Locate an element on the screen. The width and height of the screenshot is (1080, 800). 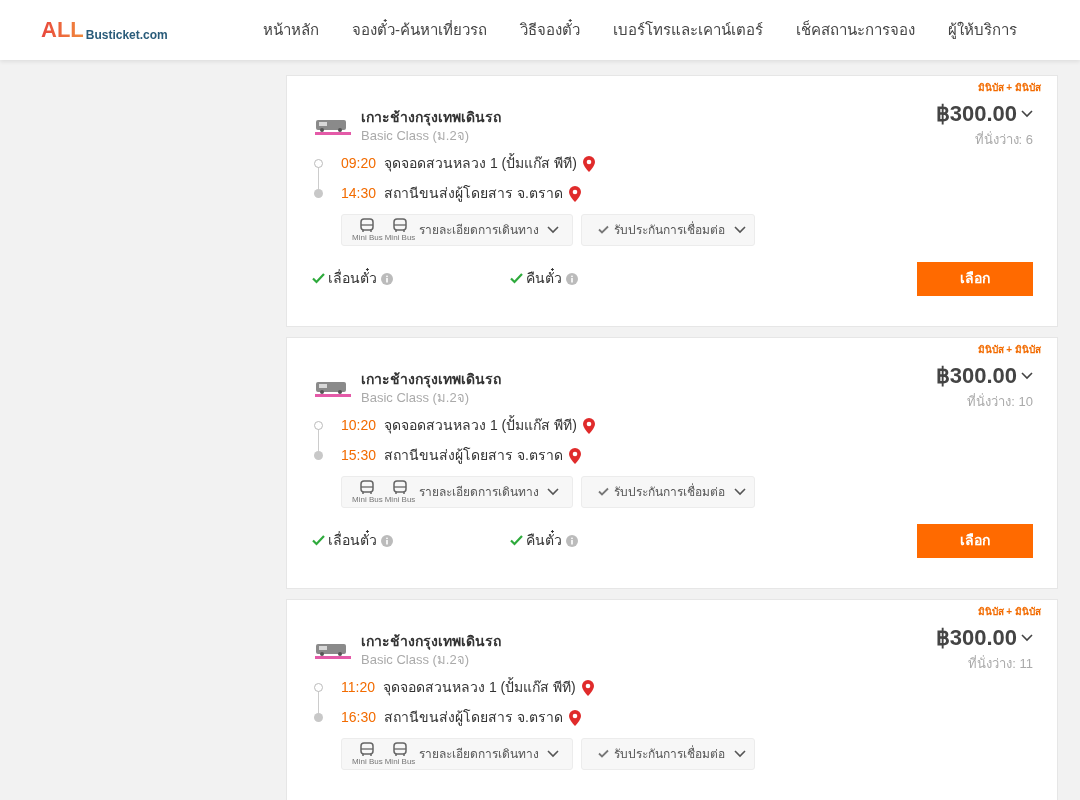
stop-time: 11:20 is located at coordinates (358, 687).